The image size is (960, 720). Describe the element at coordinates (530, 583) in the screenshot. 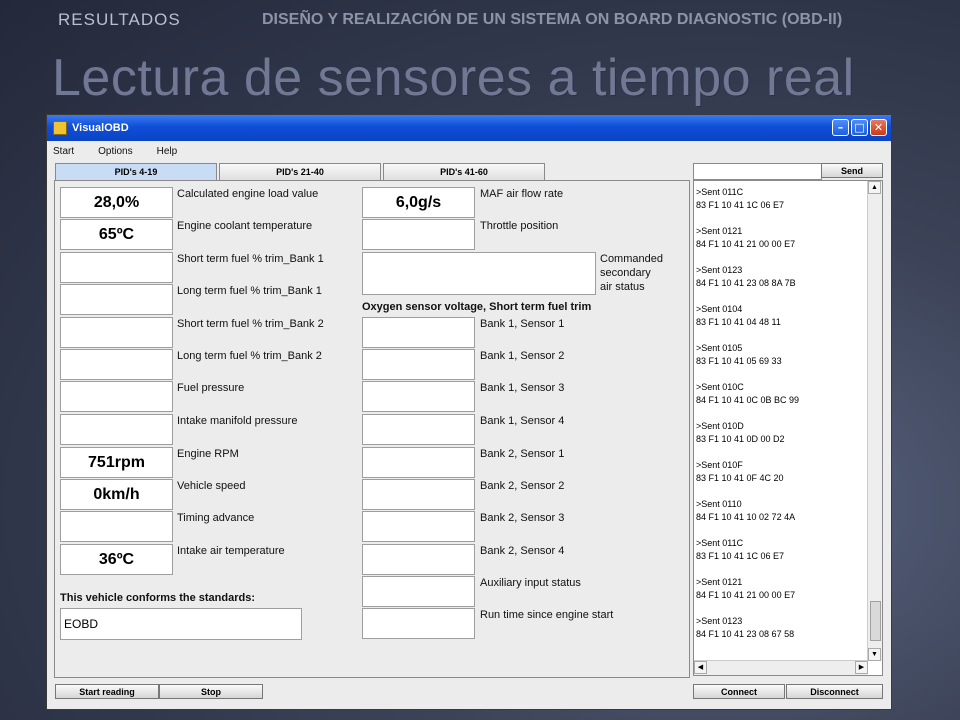

I see `field-label: Auxiliary input status` at that location.